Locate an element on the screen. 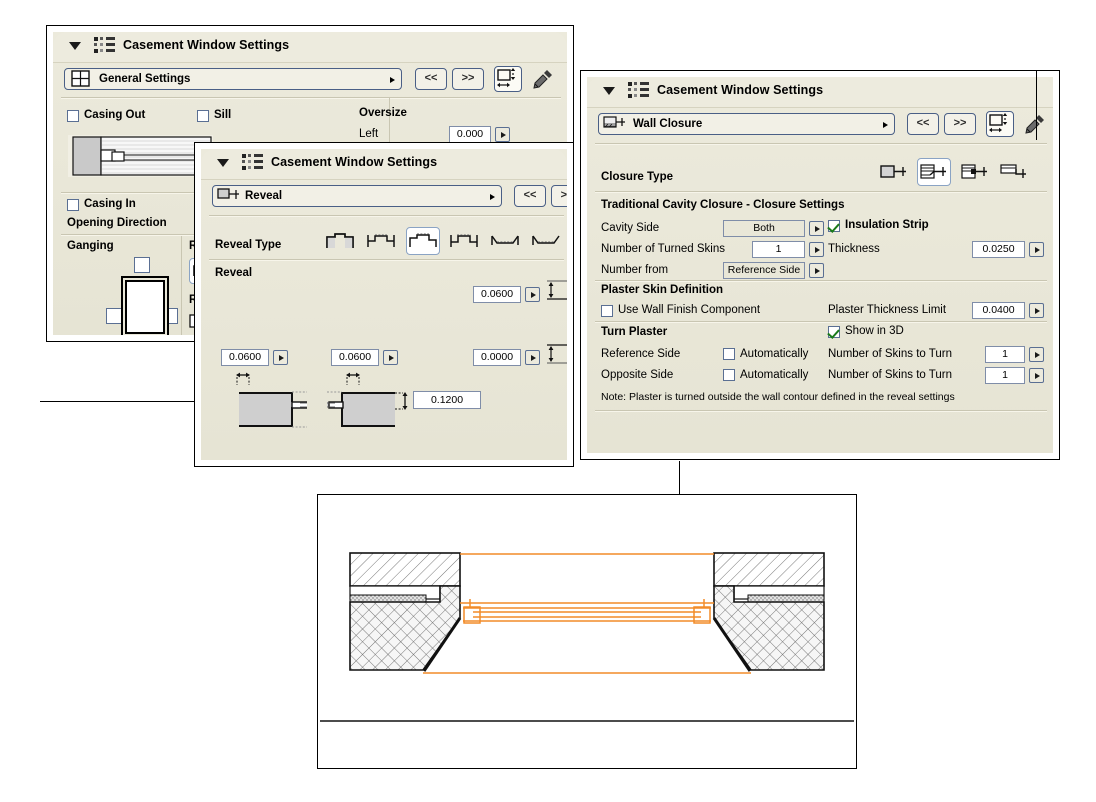 The height and width of the screenshot is (802, 1096). reveal-titlebar: Casement Window Settings is located at coordinates (384, 164).